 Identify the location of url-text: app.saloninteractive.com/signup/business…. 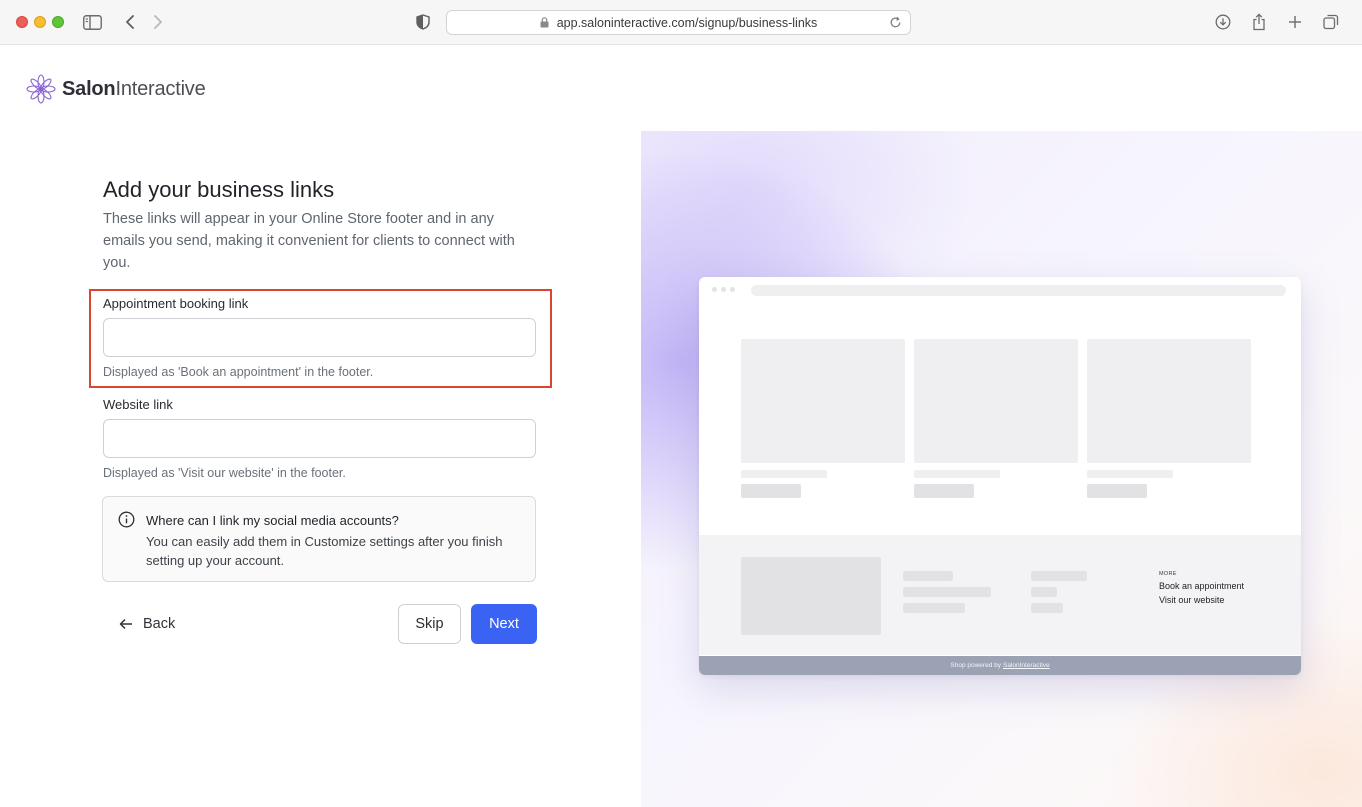
(687, 22).